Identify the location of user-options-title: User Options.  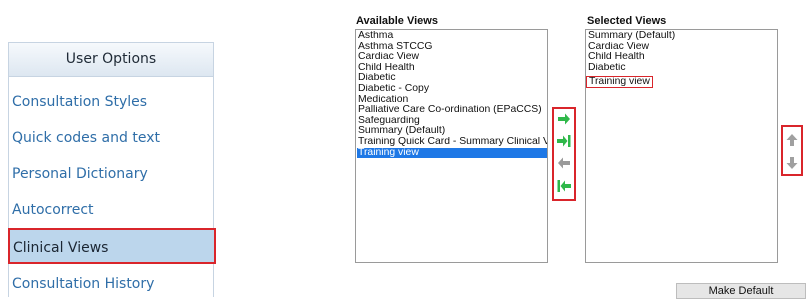
(111, 60).